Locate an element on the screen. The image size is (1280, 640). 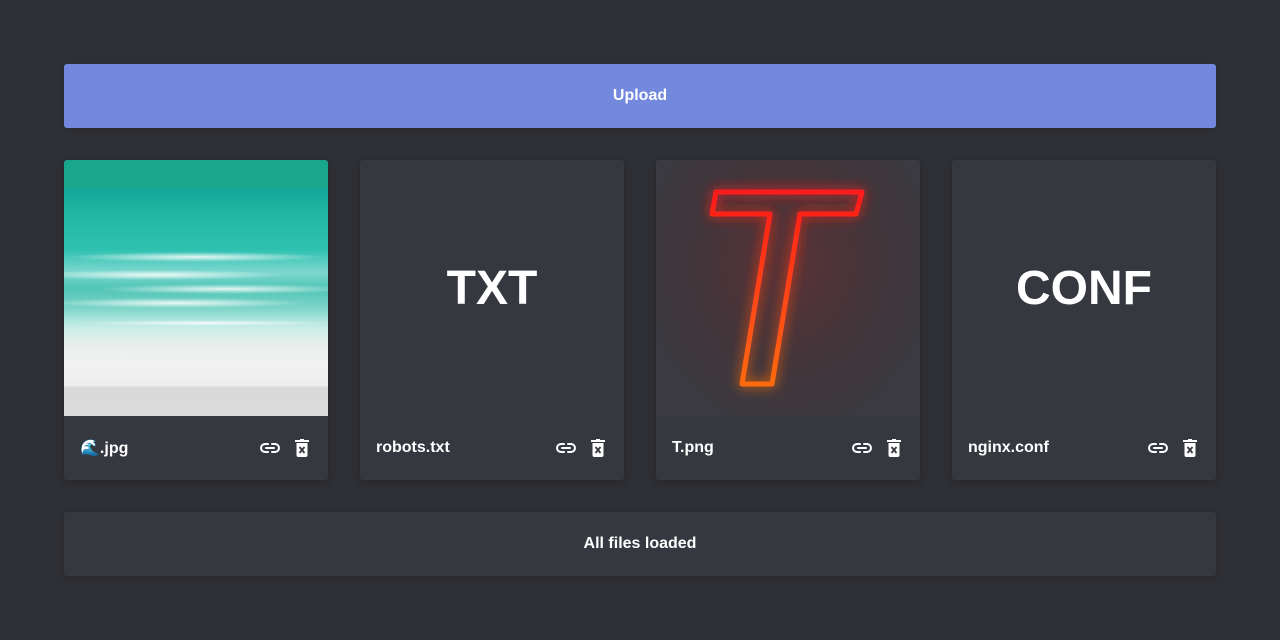
file-name: robots.txt is located at coordinates (413, 447).